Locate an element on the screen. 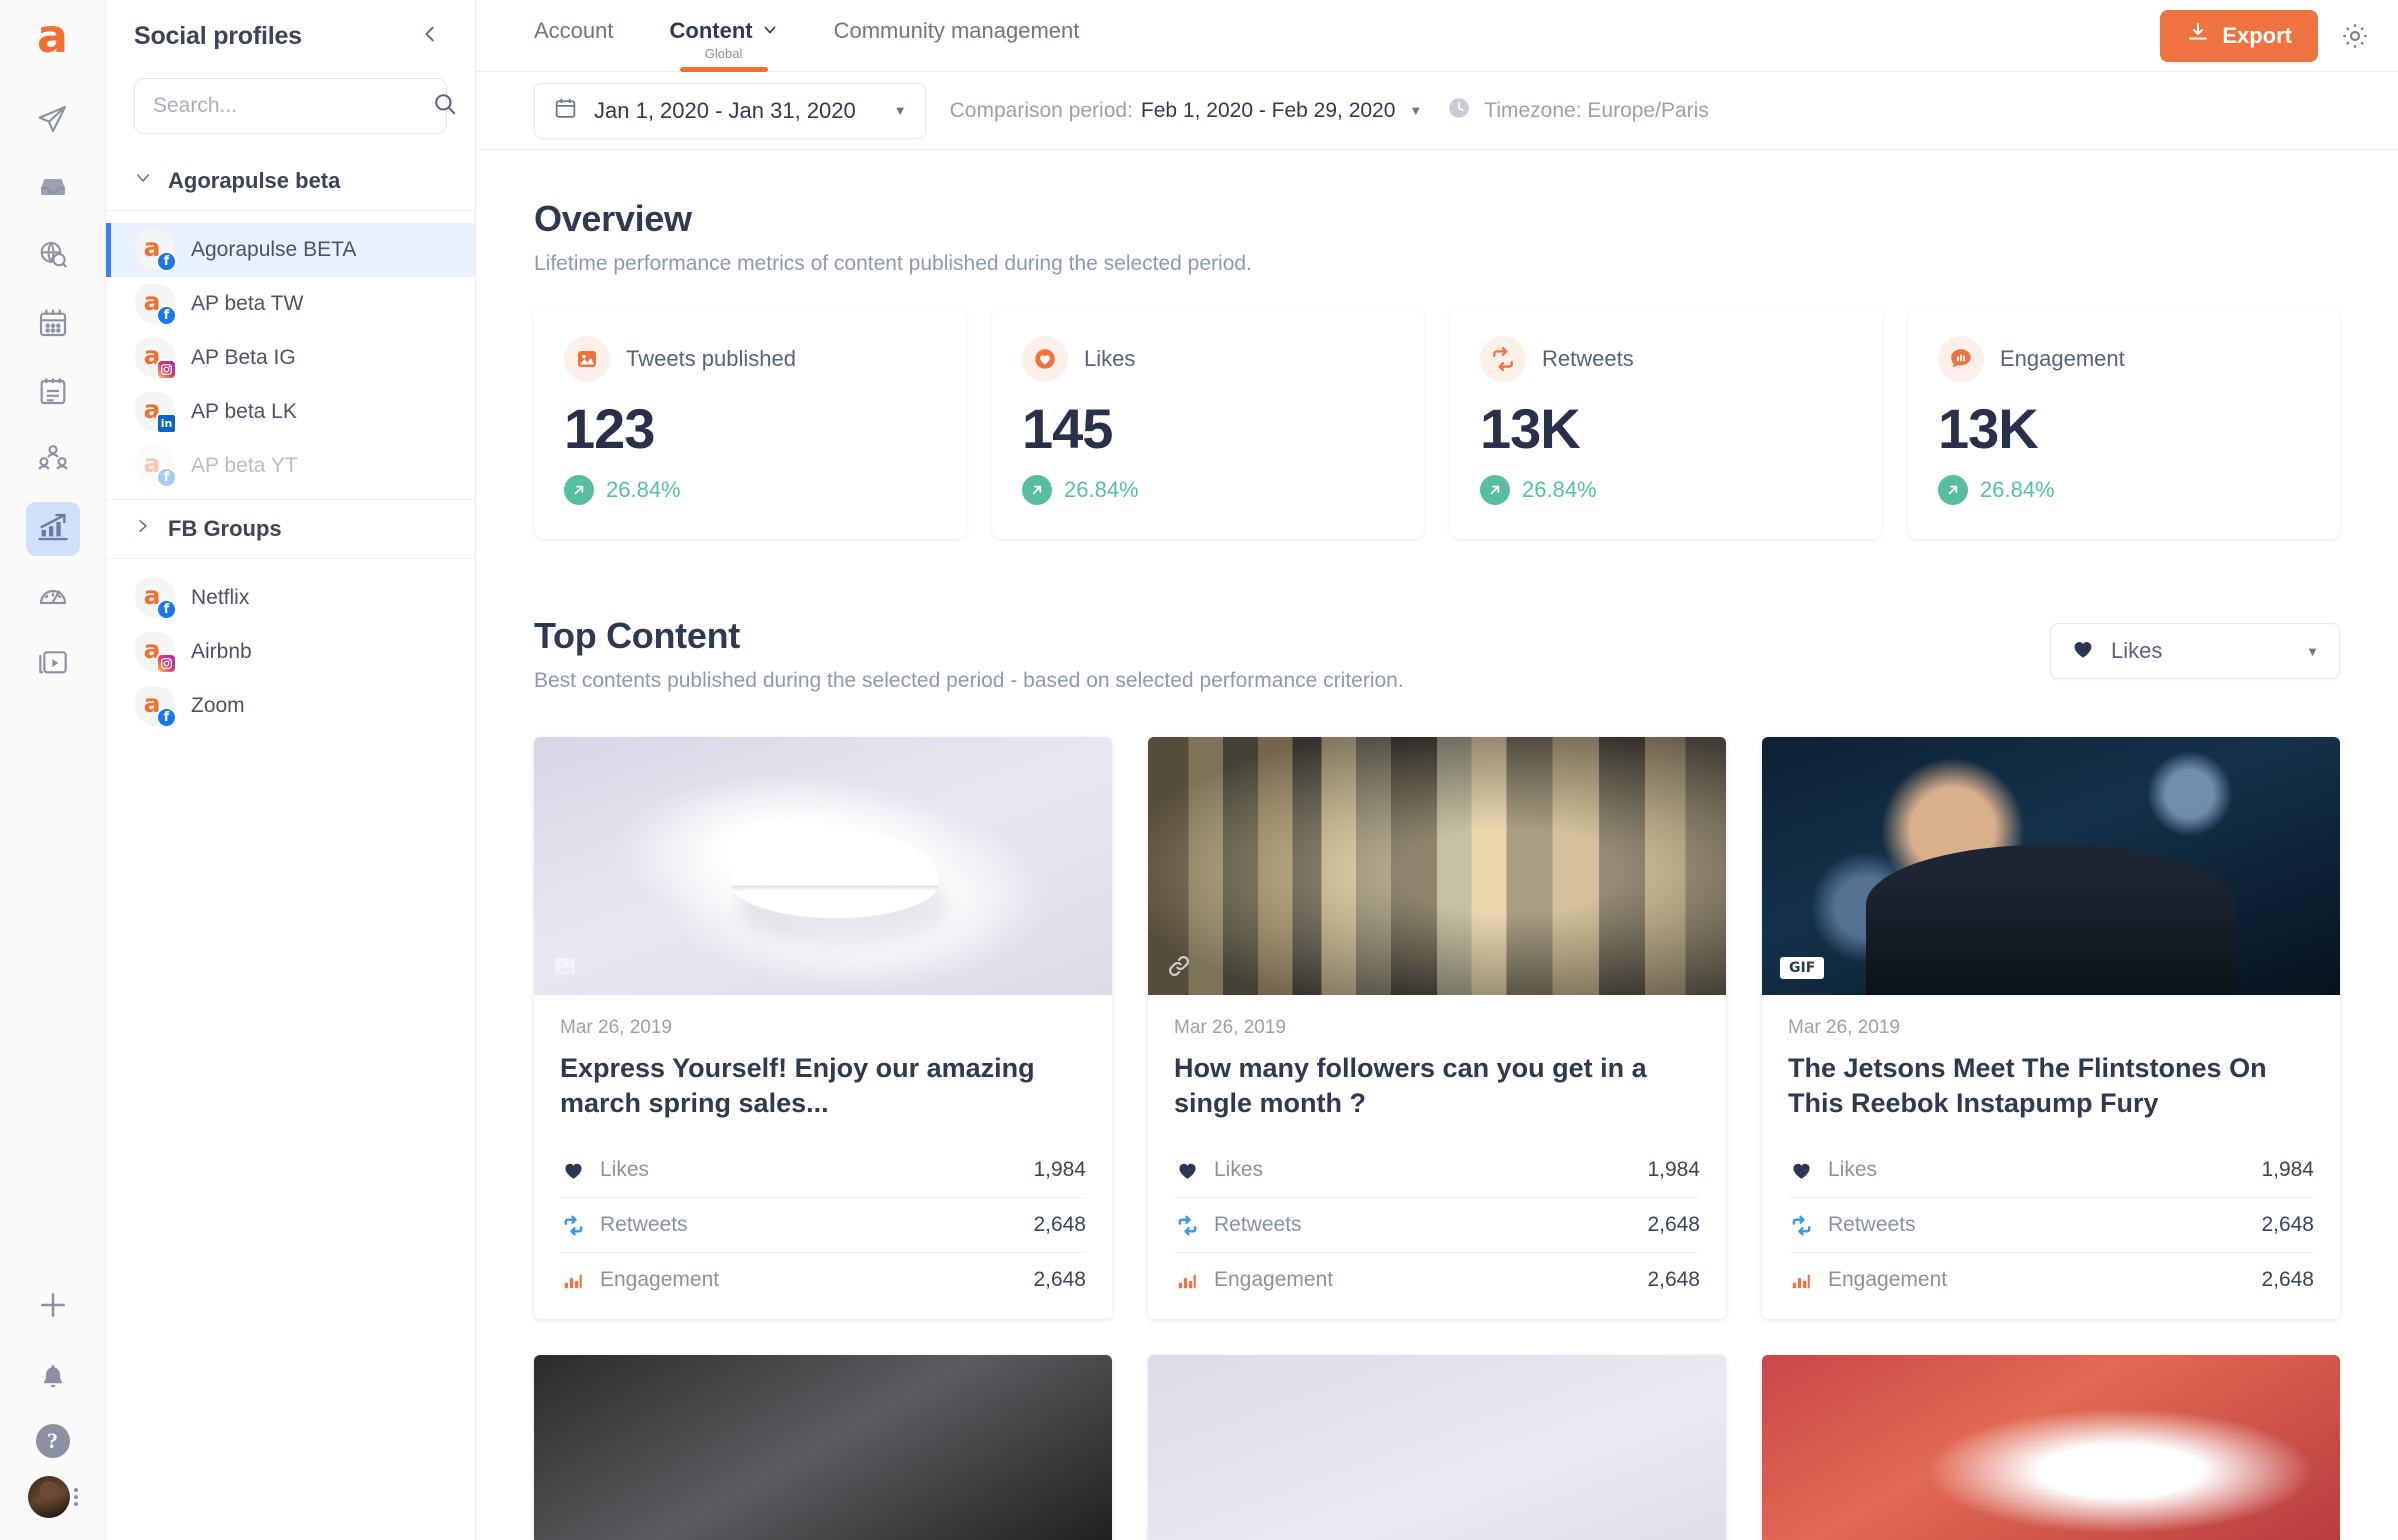 The width and height of the screenshot is (2398, 1540). plus-icon is located at coordinates (53, 1307).